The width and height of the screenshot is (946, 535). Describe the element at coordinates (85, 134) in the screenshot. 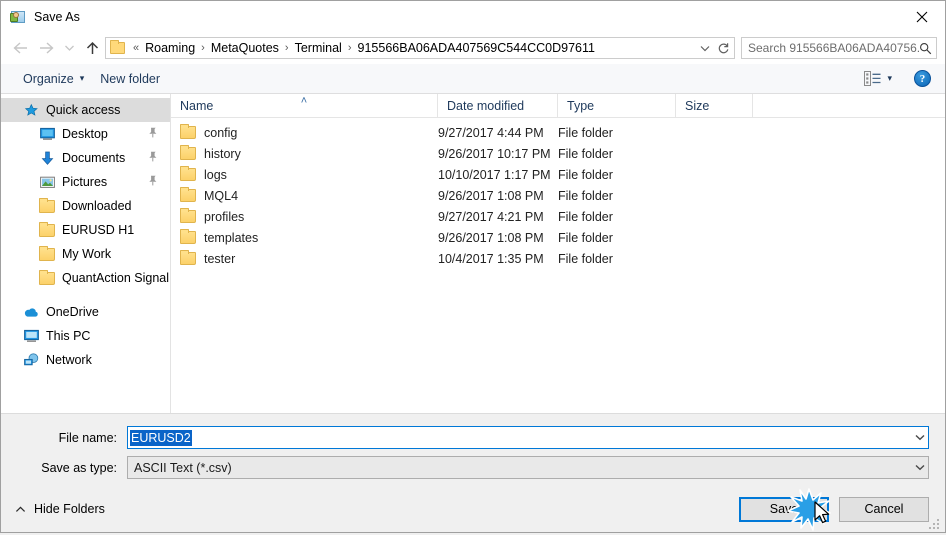

I see `sidebar-item-desktop: Desktop` at that location.